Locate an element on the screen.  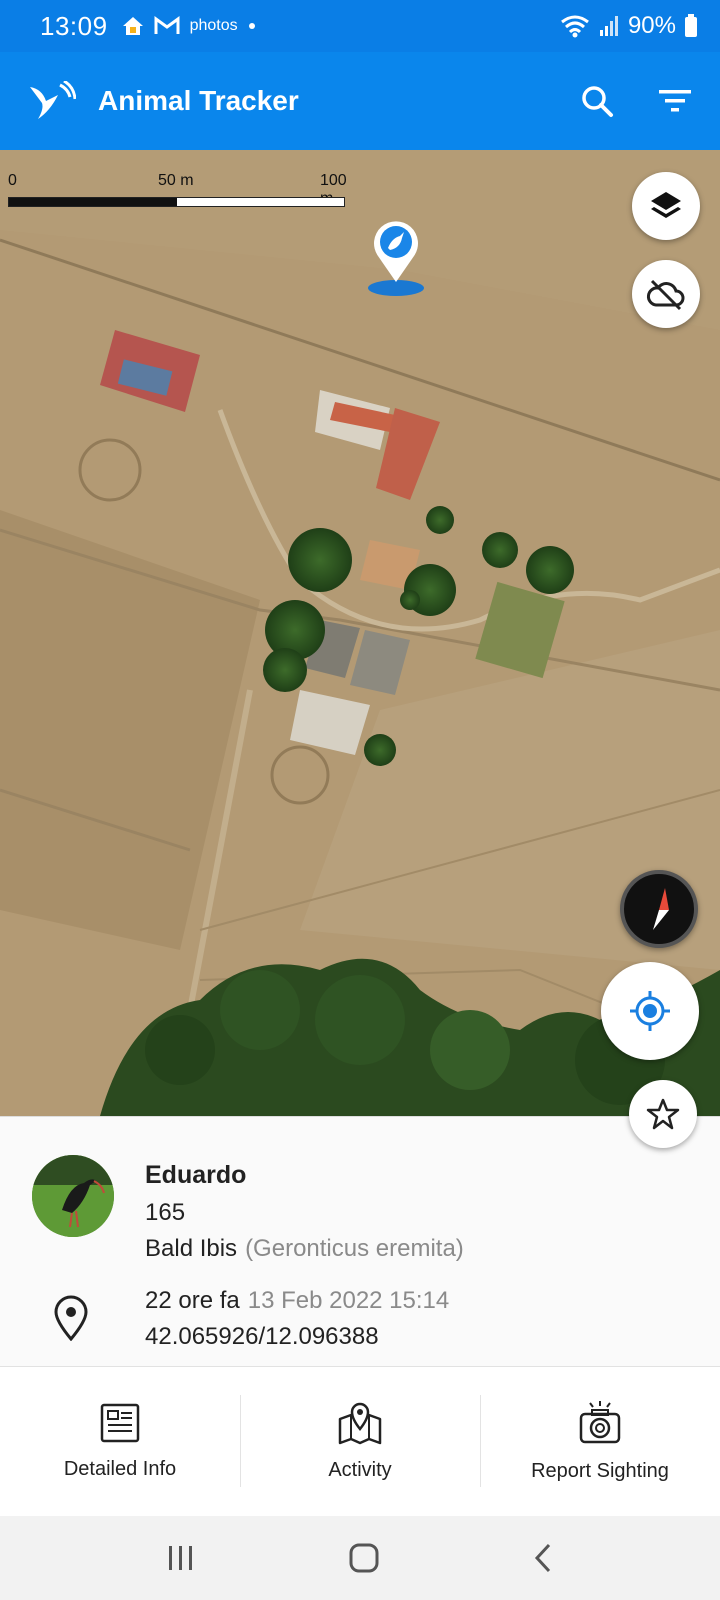
ibis-photo is located at coordinates (73, 1196).